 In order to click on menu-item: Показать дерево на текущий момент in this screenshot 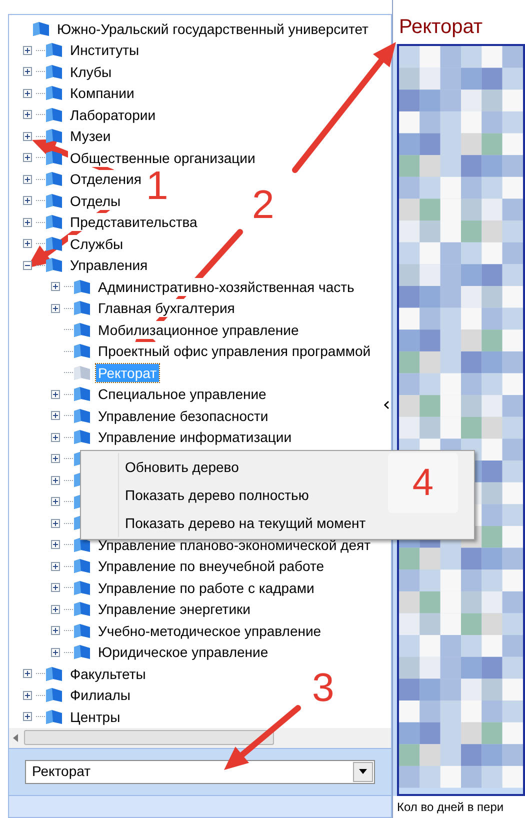, I will do `click(245, 523)`.